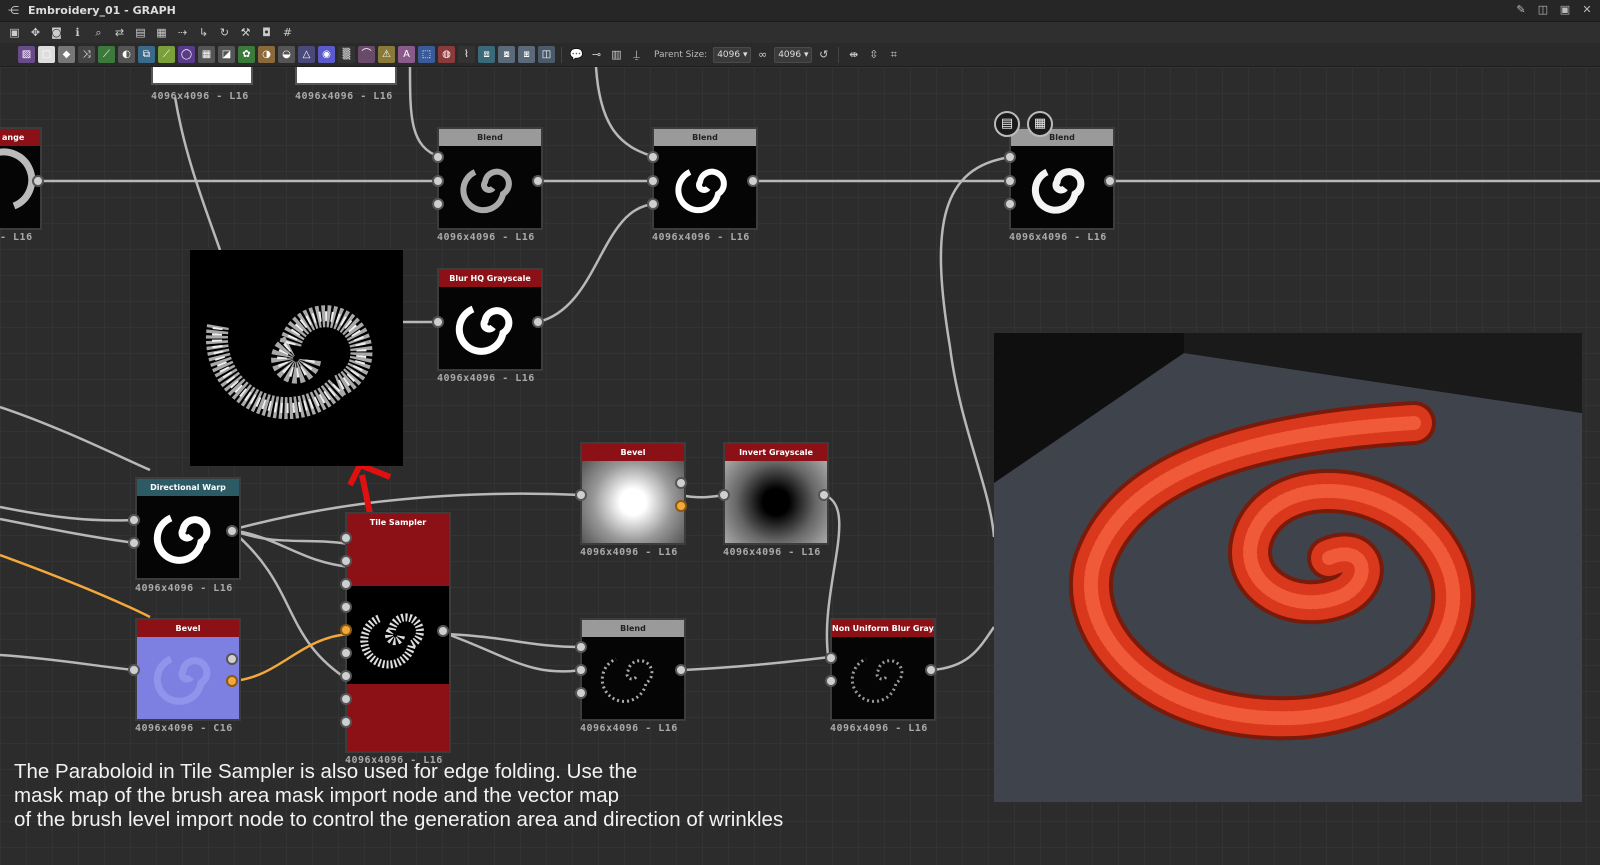 The image size is (1600, 865). I want to click on blend-icon: ◑, so click(266, 54).